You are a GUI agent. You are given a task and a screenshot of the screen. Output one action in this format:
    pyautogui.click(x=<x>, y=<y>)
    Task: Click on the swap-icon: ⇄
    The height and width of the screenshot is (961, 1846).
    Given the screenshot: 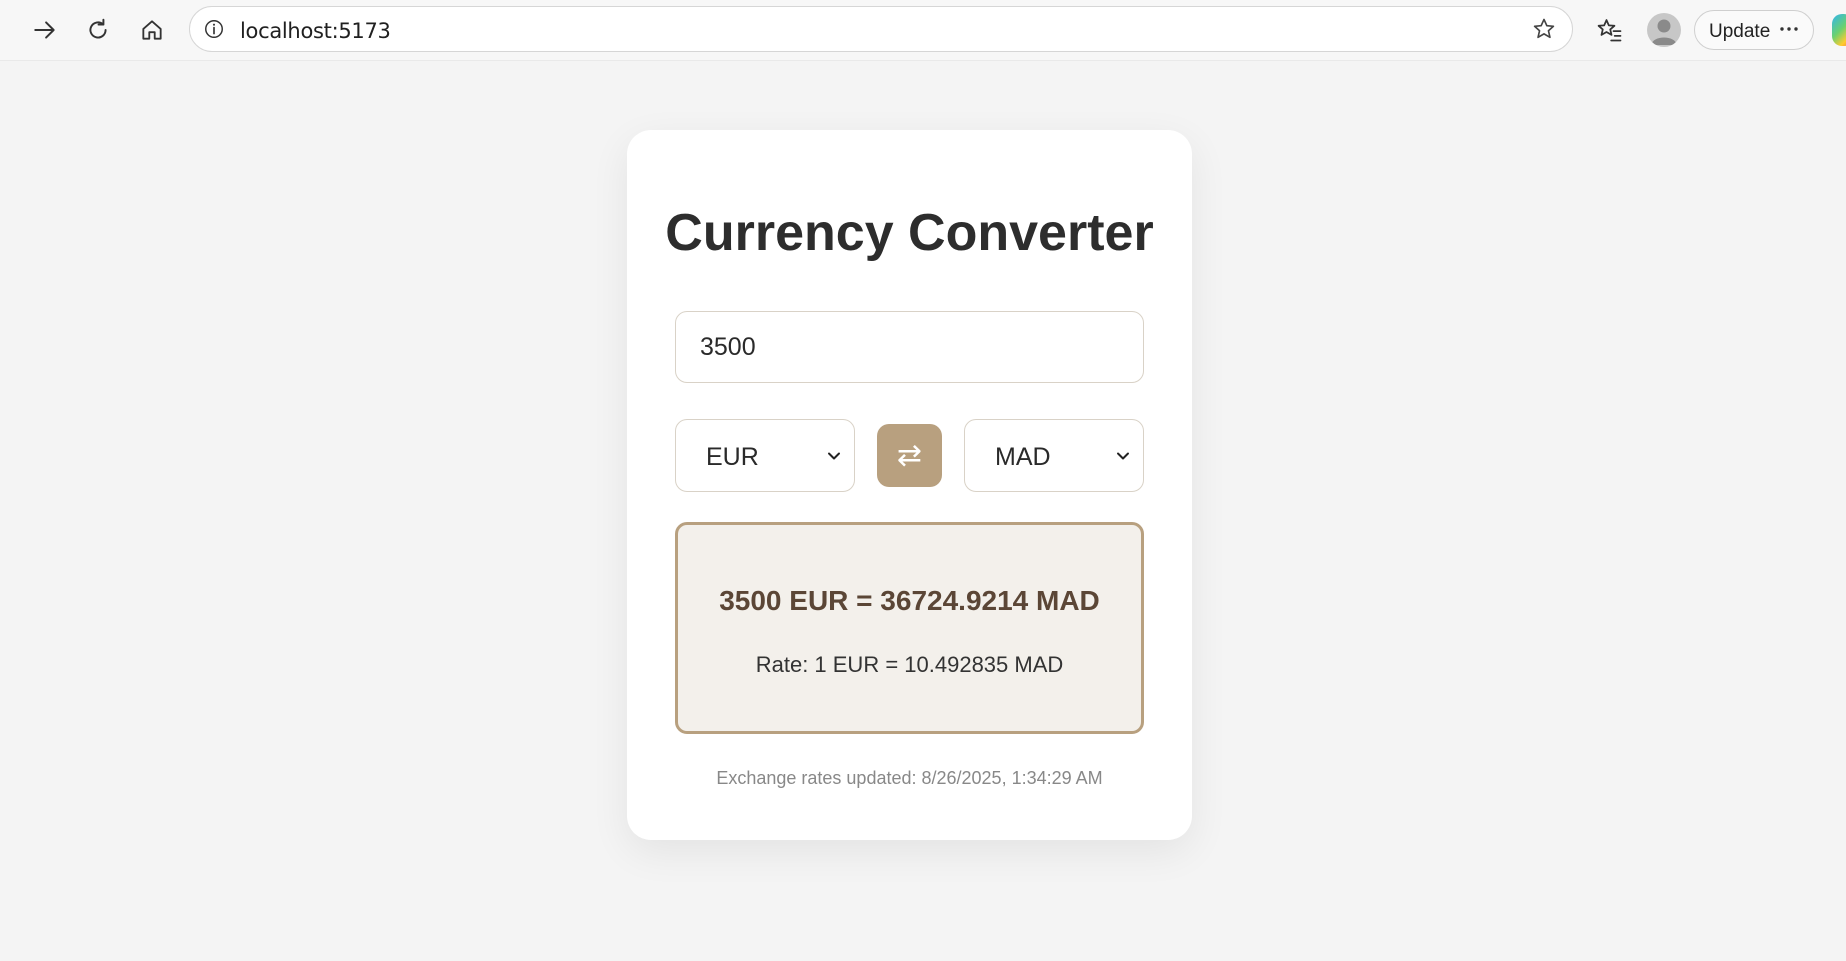 What is the action you would take?
    pyautogui.click(x=909, y=455)
    